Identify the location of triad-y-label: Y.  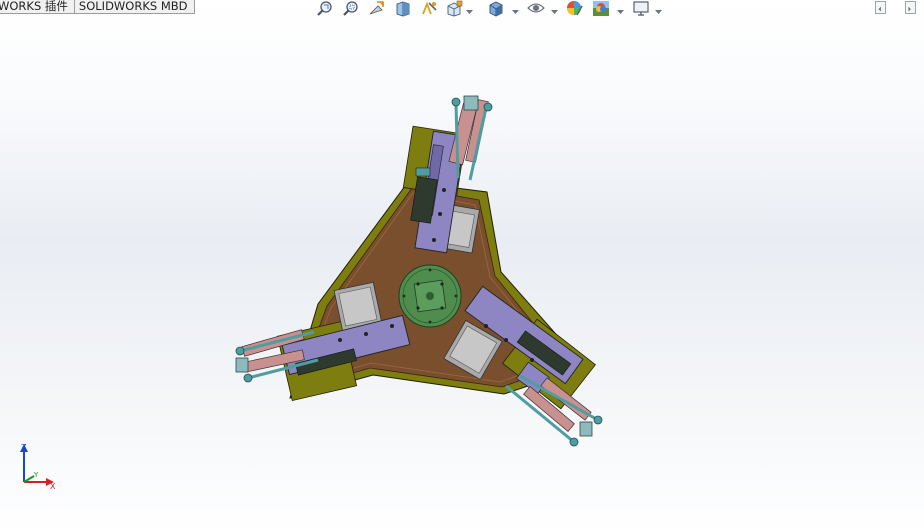
(36, 475).